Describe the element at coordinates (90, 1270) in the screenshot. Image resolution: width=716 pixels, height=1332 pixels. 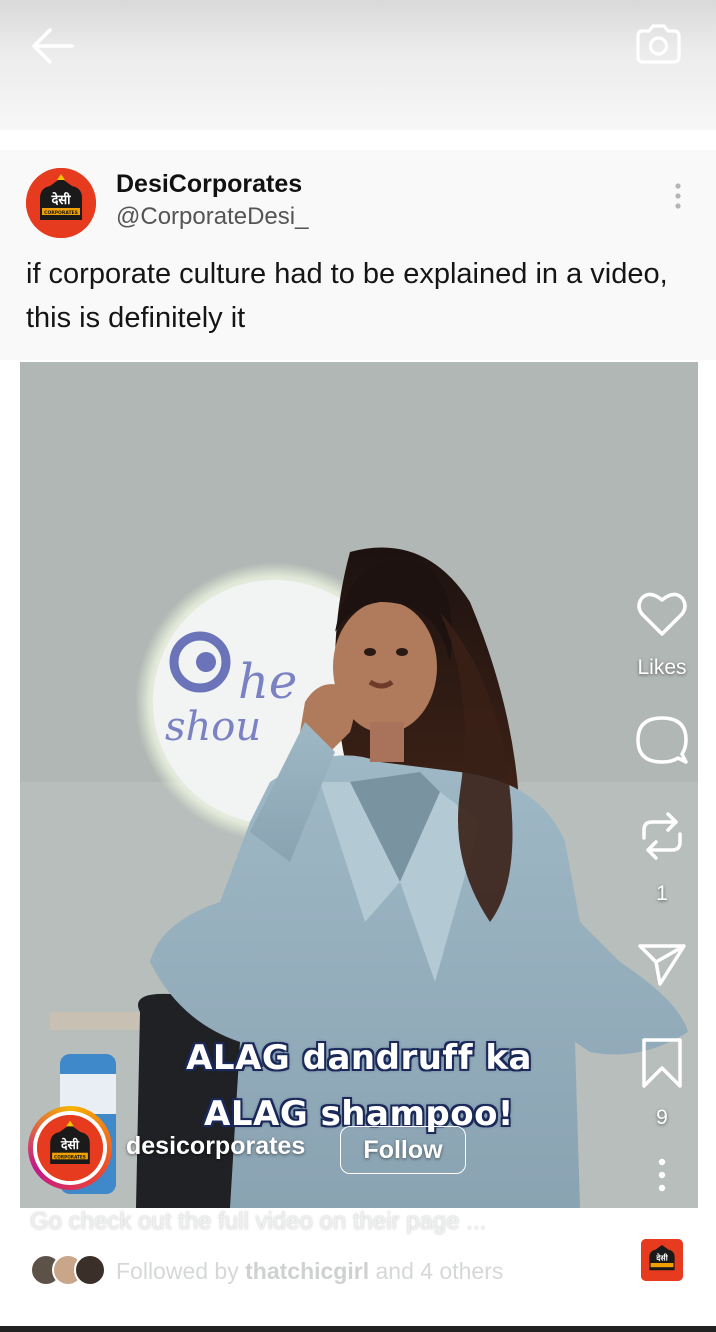
I see `avatar` at that location.